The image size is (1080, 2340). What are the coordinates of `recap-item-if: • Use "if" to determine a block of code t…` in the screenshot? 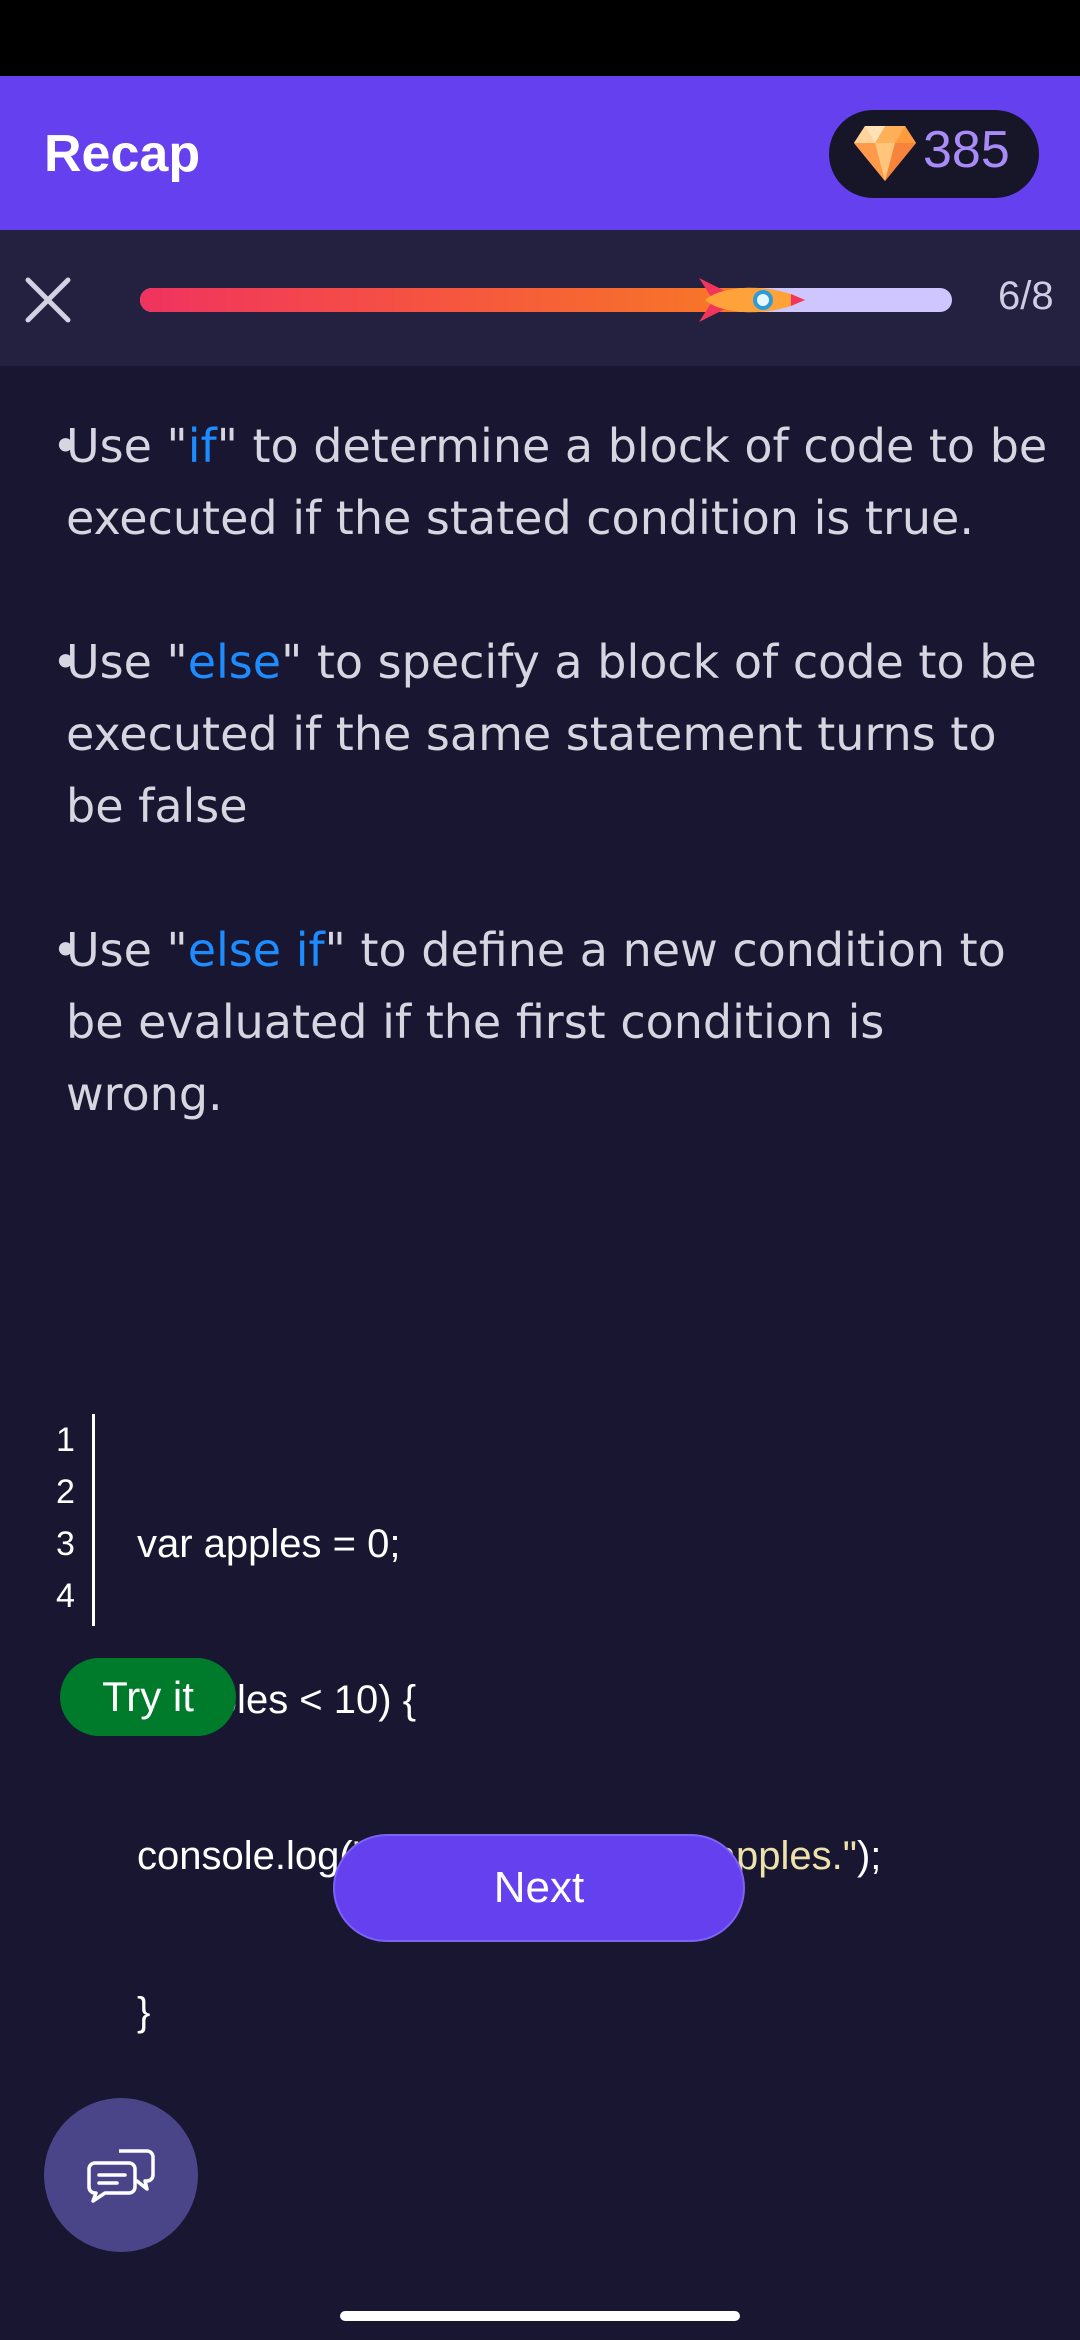 It's located at (550, 482).